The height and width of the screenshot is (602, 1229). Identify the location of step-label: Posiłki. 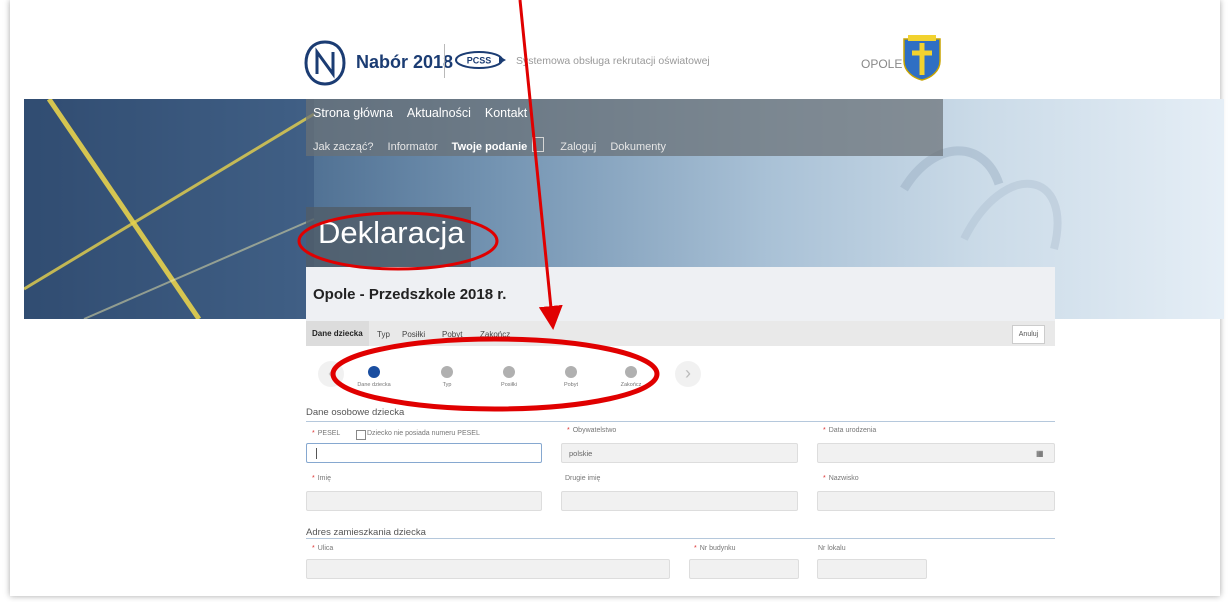
(509, 385).